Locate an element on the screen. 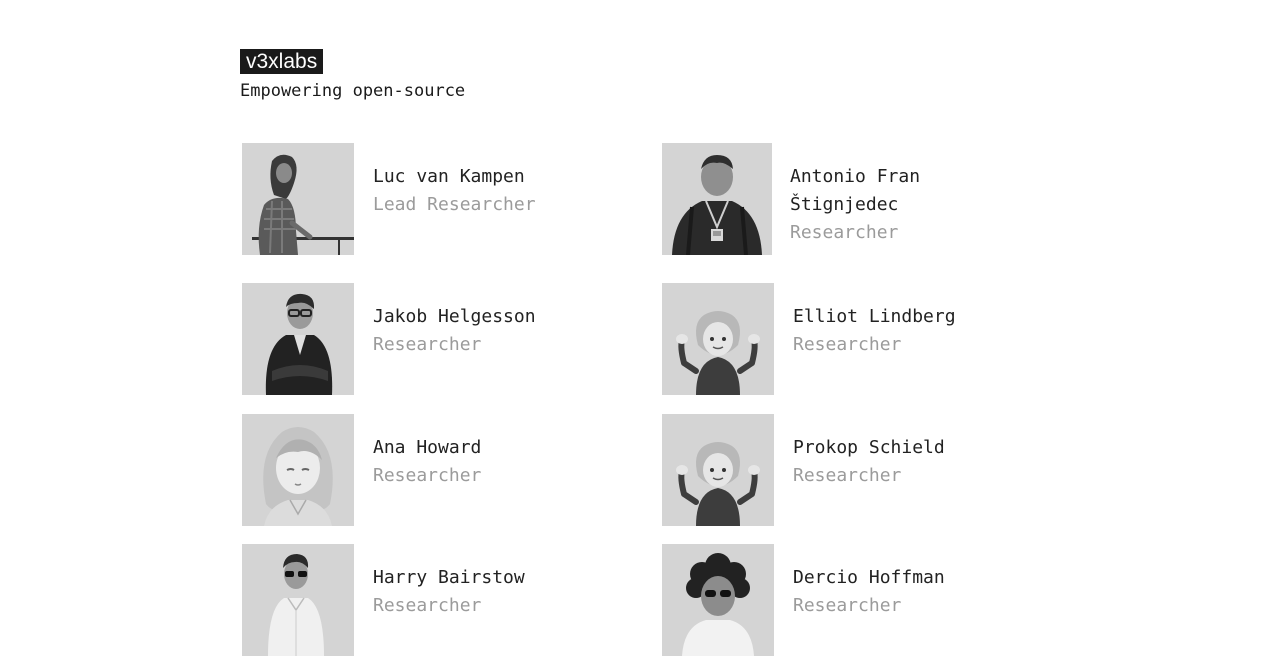 The height and width of the screenshot is (656, 1280). brand-logo: v3xlabs is located at coordinates (282, 61).